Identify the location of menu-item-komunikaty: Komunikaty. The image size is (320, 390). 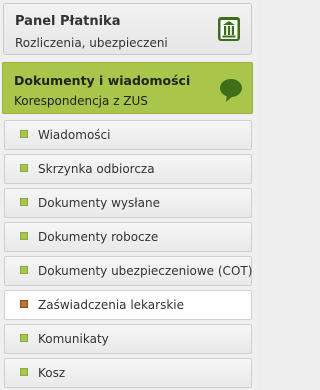
(128, 339).